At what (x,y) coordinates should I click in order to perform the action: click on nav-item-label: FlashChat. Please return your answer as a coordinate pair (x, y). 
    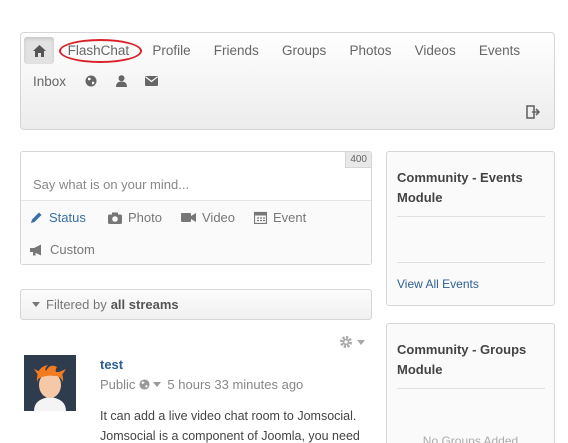
    Looking at the image, I should click on (98, 50).